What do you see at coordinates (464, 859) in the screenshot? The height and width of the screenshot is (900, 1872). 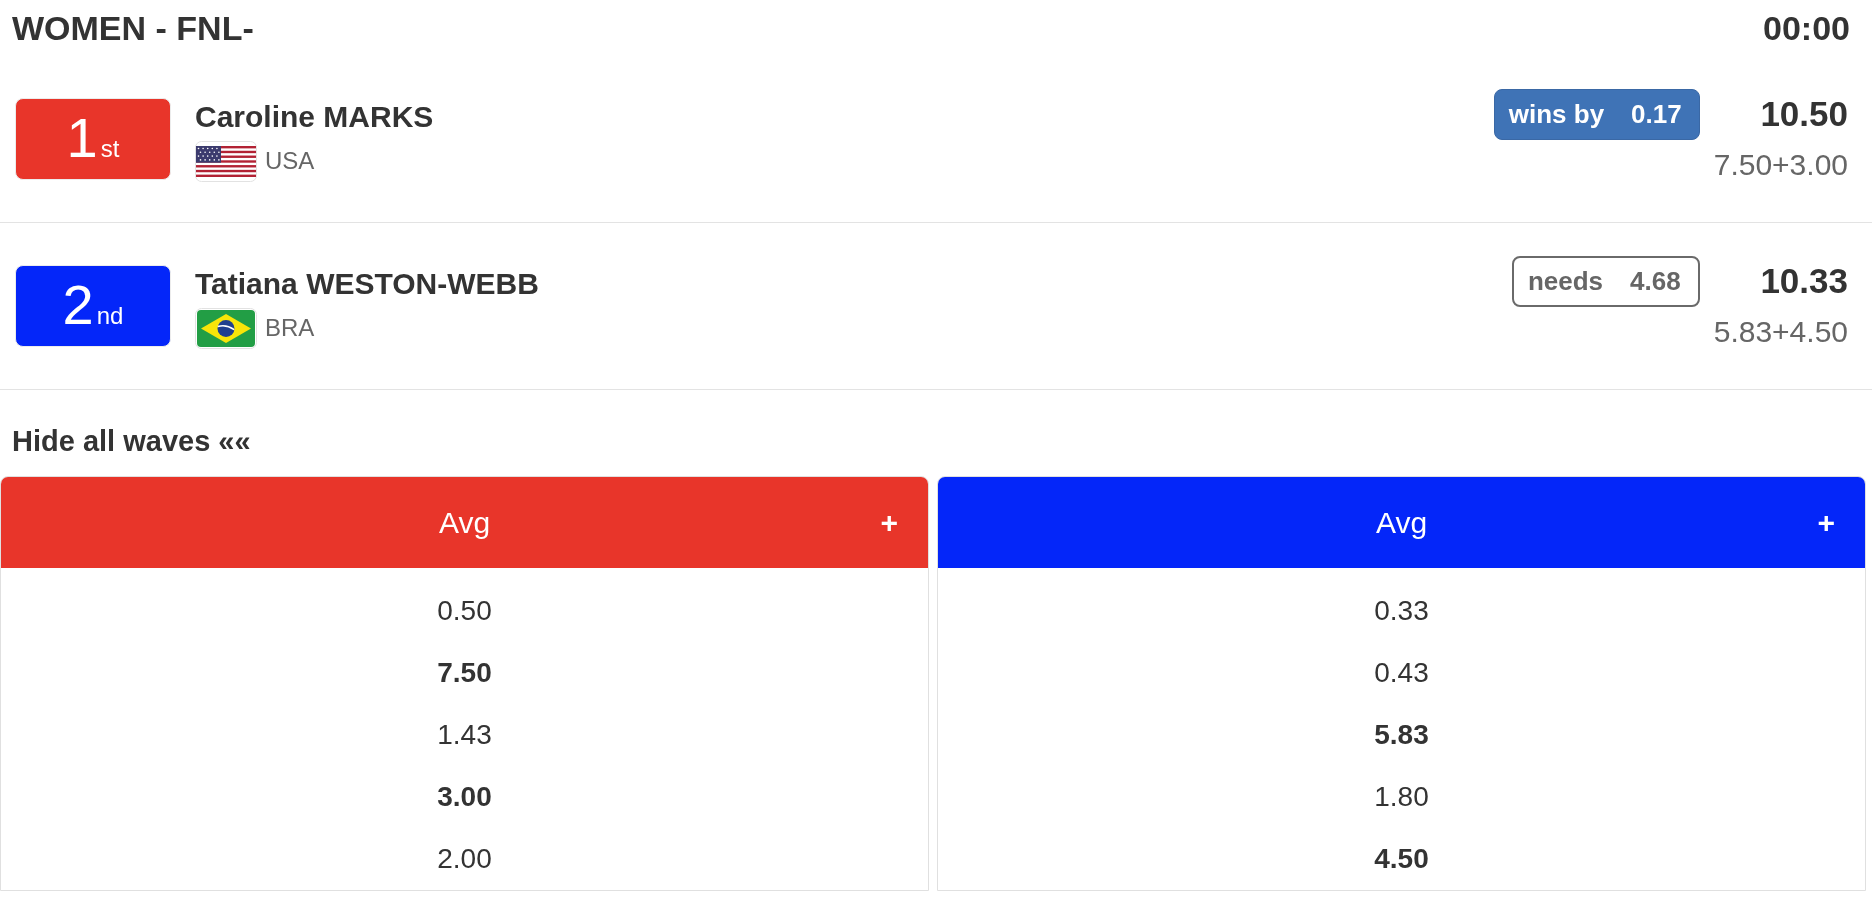 I see `wave-score: 2.00` at bounding box center [464, 859].